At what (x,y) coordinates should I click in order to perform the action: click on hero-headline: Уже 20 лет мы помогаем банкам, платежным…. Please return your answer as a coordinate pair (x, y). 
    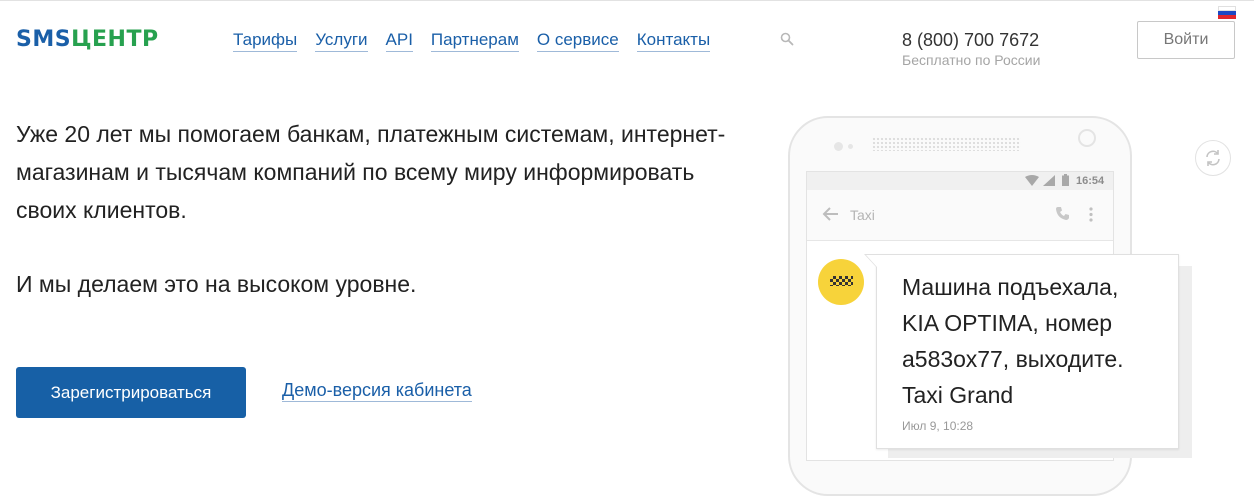
    Looking at the image, I should click on (371, 172).